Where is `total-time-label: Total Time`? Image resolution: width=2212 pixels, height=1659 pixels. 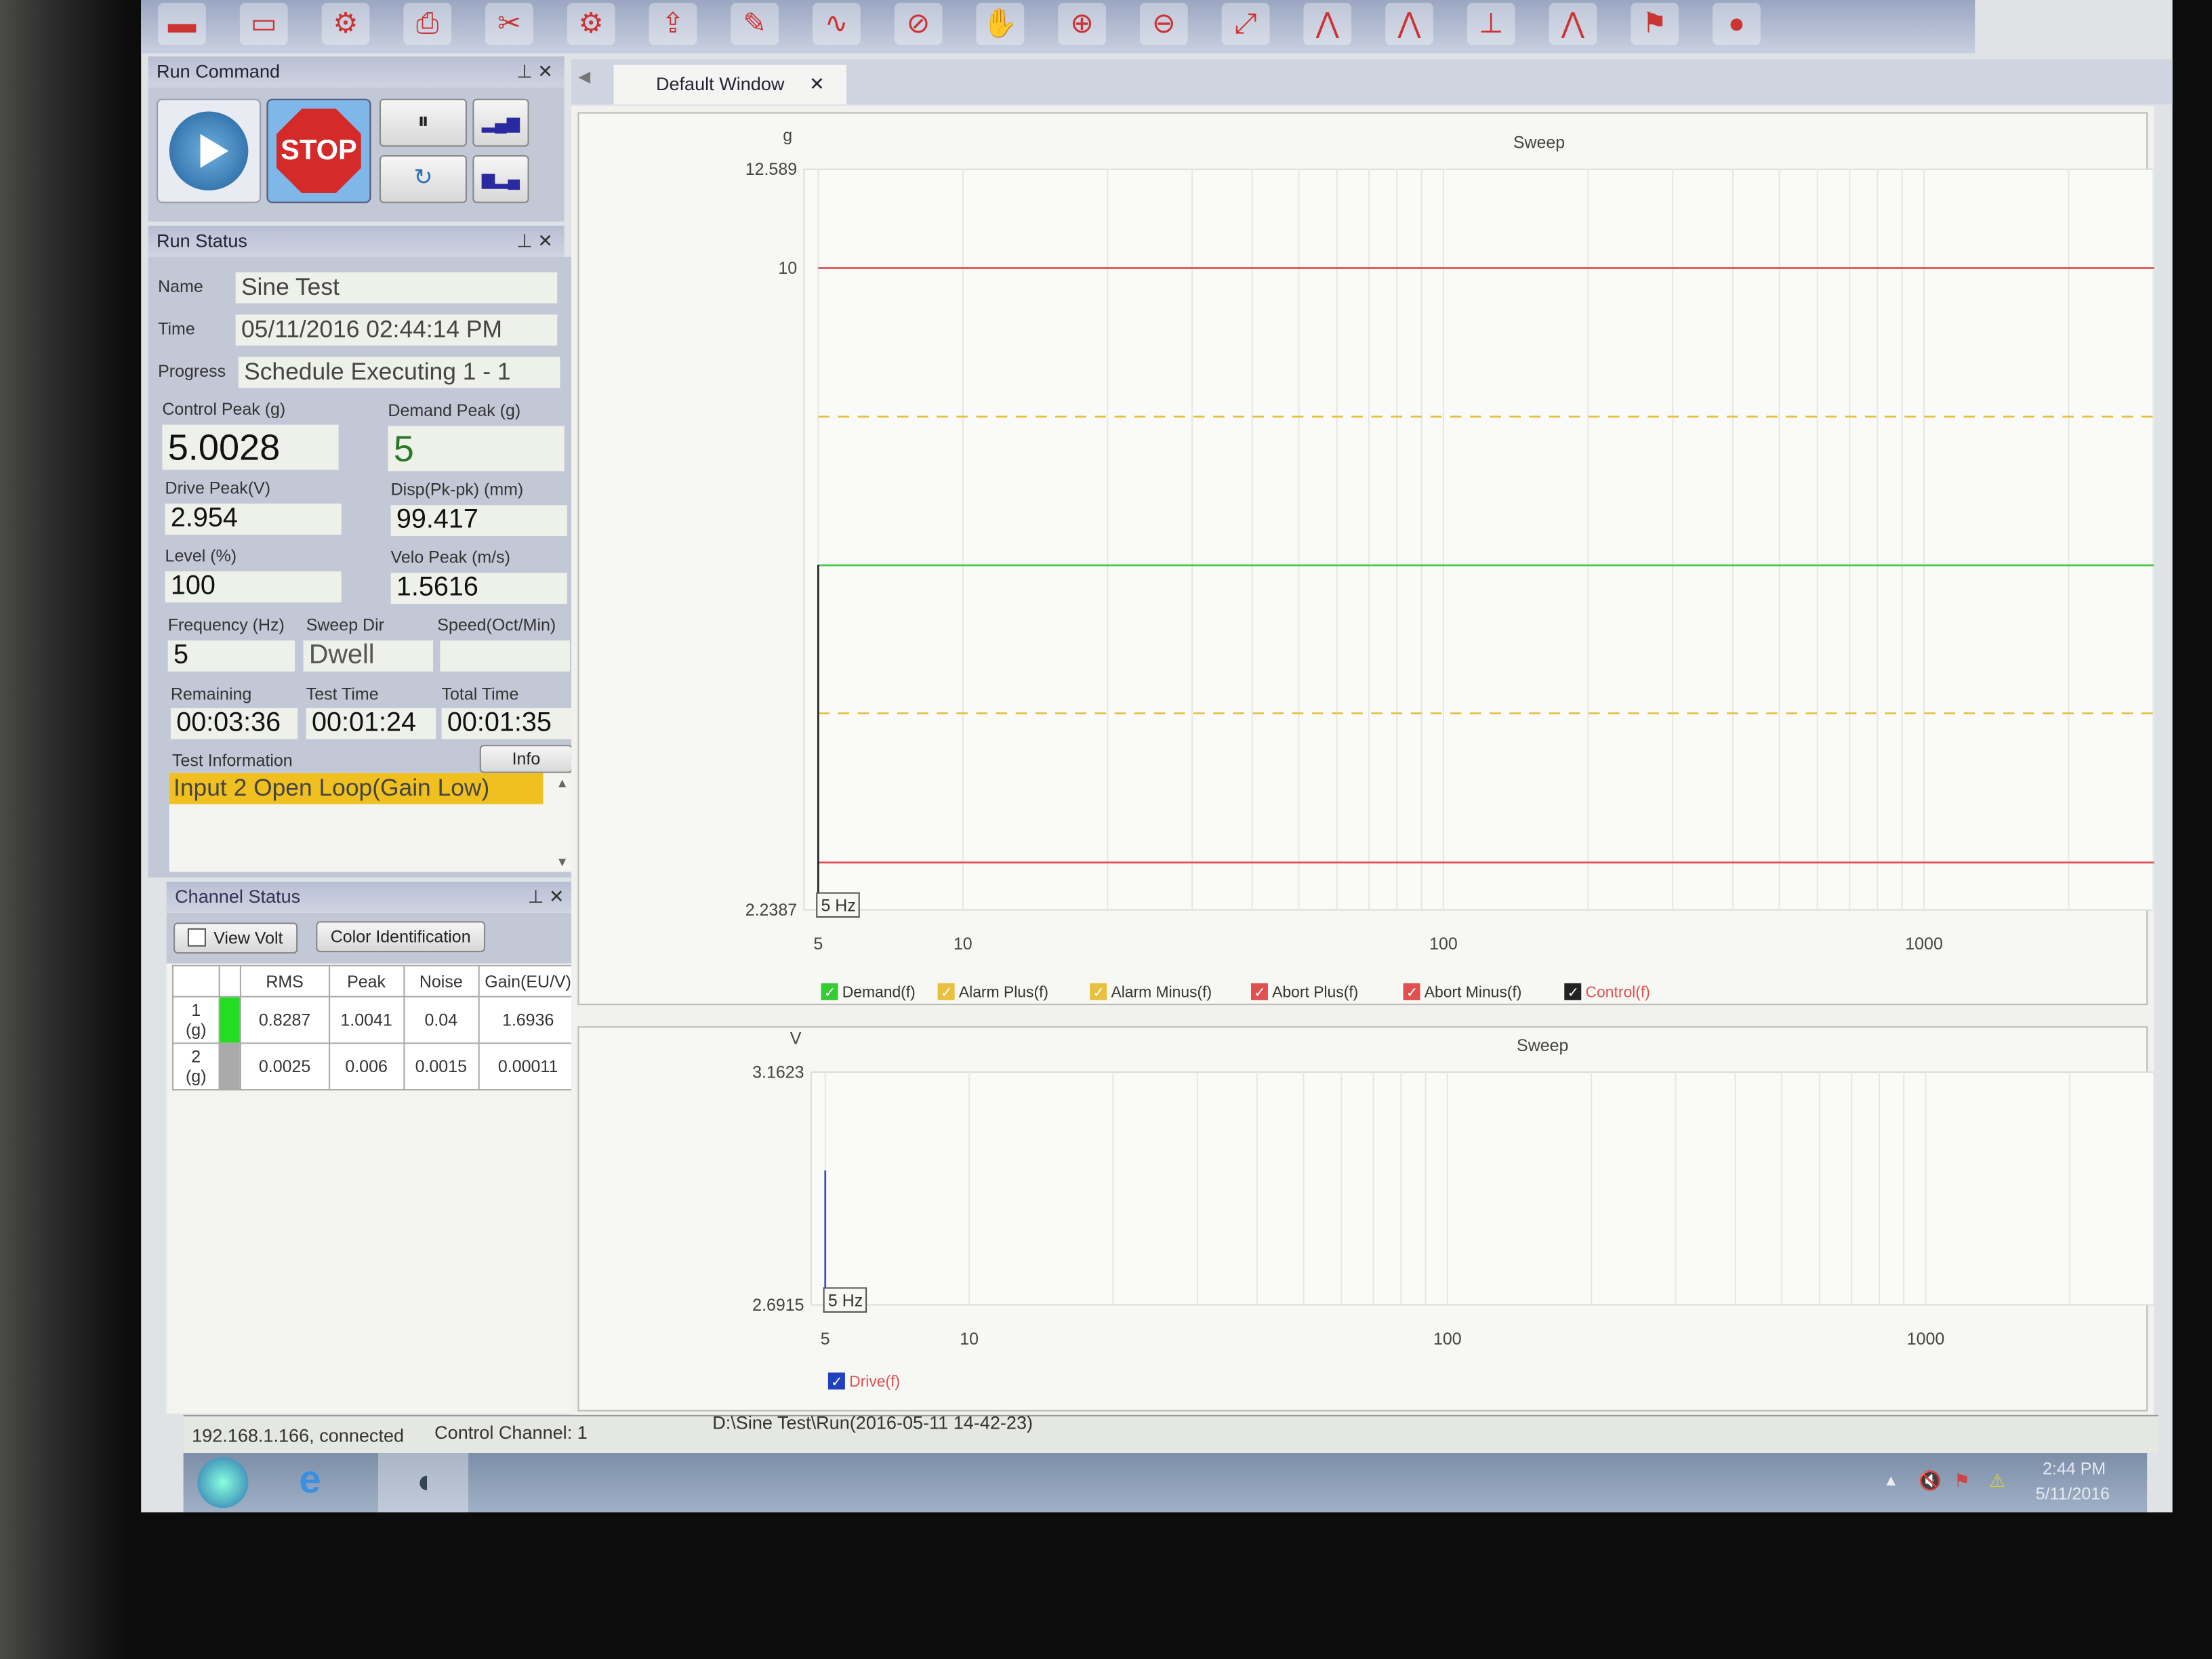 total-time-label: Total Time is located at coordinates (480, 694).